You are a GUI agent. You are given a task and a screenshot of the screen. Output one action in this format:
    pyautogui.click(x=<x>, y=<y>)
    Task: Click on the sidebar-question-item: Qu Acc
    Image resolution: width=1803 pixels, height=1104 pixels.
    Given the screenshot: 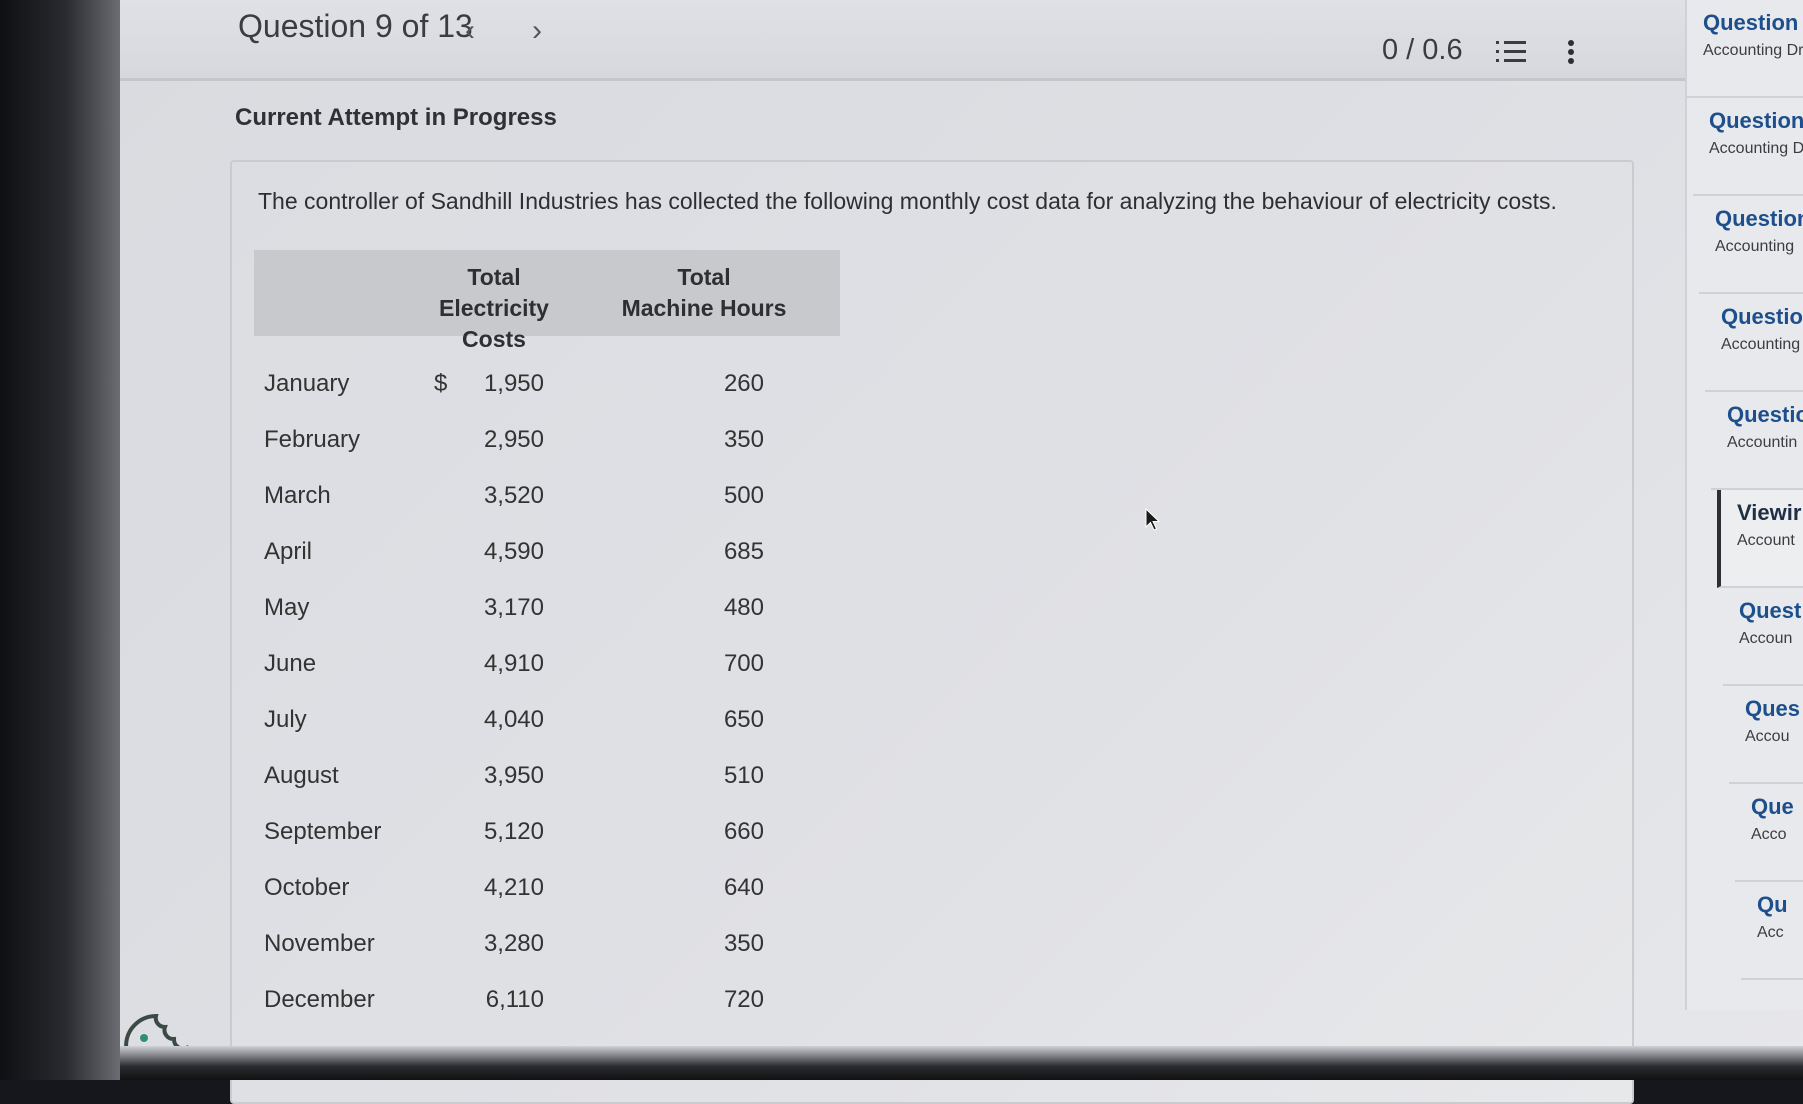 What is the action you would take?
    pyautogui.click(x=1772, y=931)
    